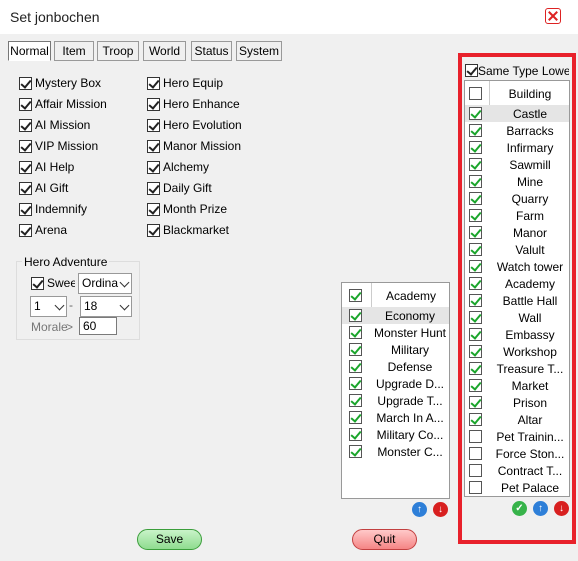 Image resolution: width=578 pixels, height=561 pixels. Describe the element at coordinates (164, 51) in the screenshot. I see `tab-world: World` at that location.